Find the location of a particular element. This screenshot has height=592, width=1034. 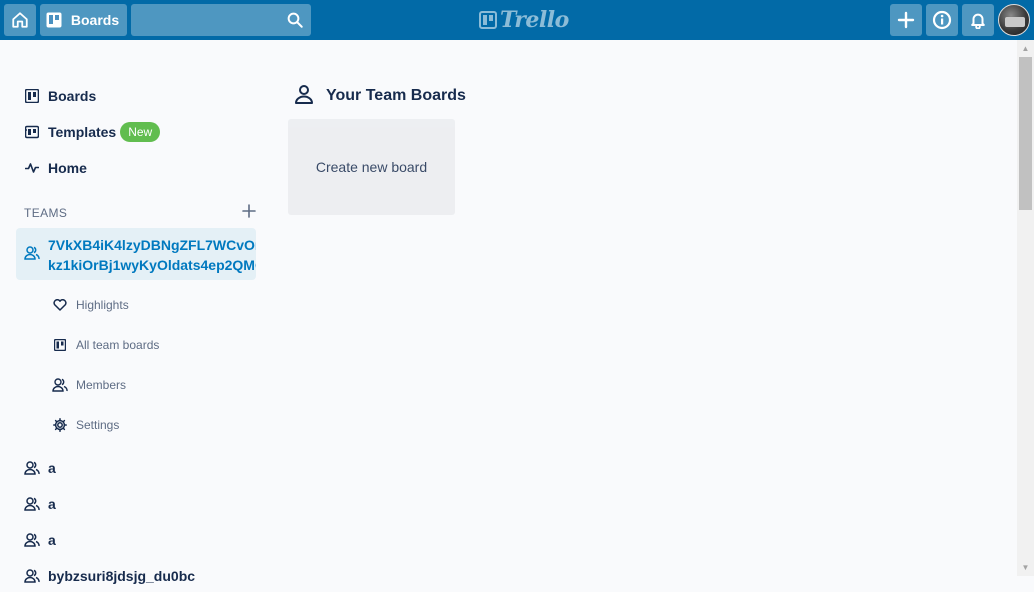

sidebar-item-home: Home is located at coordinates (136, 168).